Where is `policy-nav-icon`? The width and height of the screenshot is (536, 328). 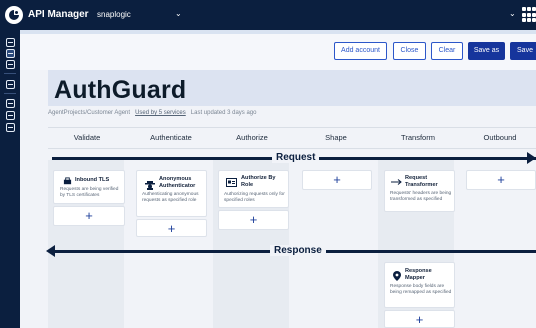
policy-nav-icon is located at coordinates (10, 64).